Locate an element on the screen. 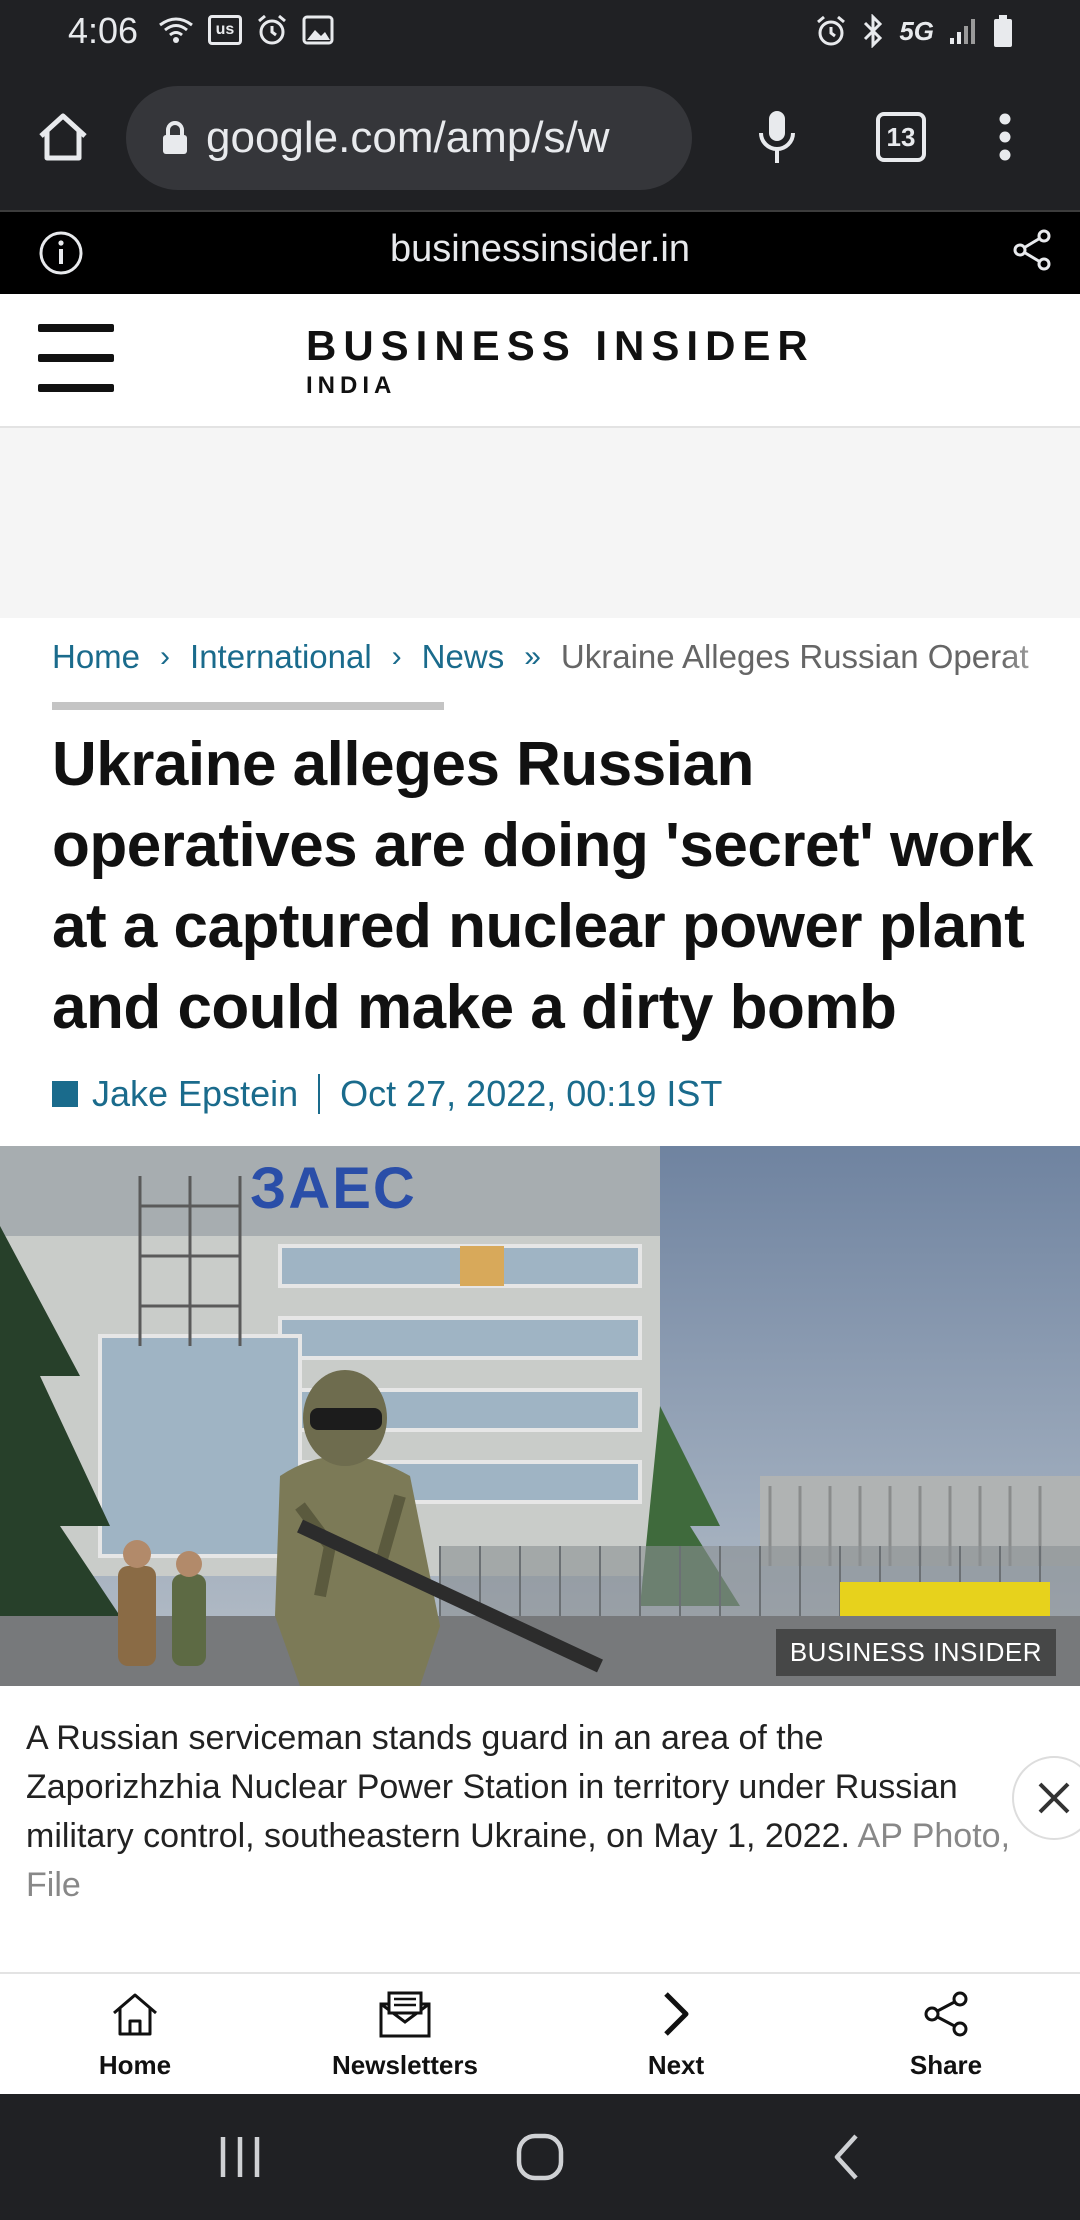  microphone-icon is located at coordinates (777, 137).